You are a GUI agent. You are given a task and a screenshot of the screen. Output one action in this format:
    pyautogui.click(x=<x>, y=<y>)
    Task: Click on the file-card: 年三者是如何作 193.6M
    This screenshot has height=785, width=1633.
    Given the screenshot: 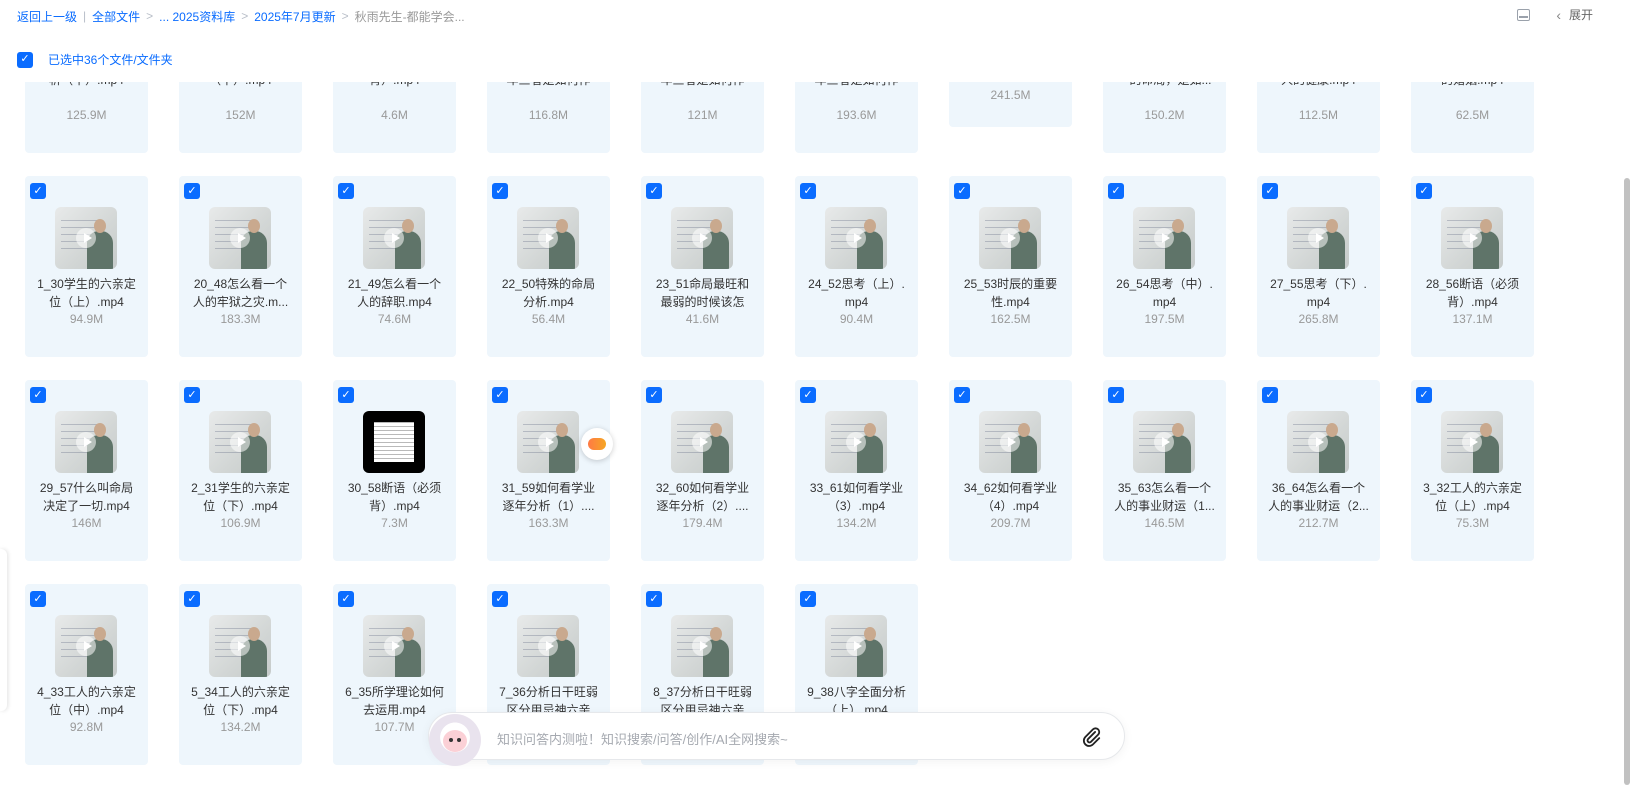 What is the action you would take?
    pyautogui.click(x=856, y=117)
    